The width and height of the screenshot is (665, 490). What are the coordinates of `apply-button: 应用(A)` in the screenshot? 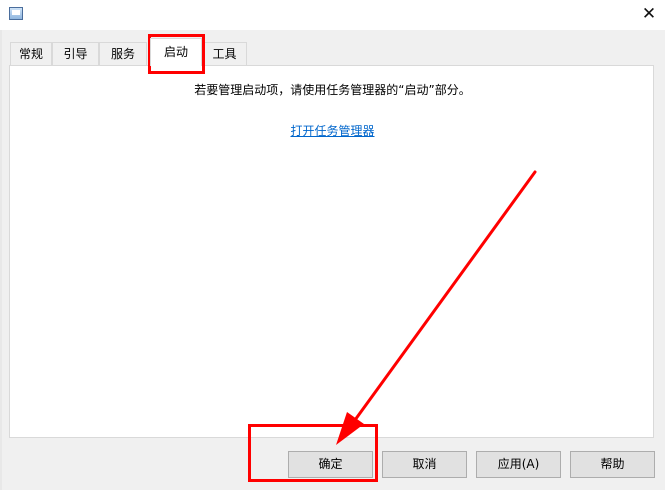 It's located at (518, 464).